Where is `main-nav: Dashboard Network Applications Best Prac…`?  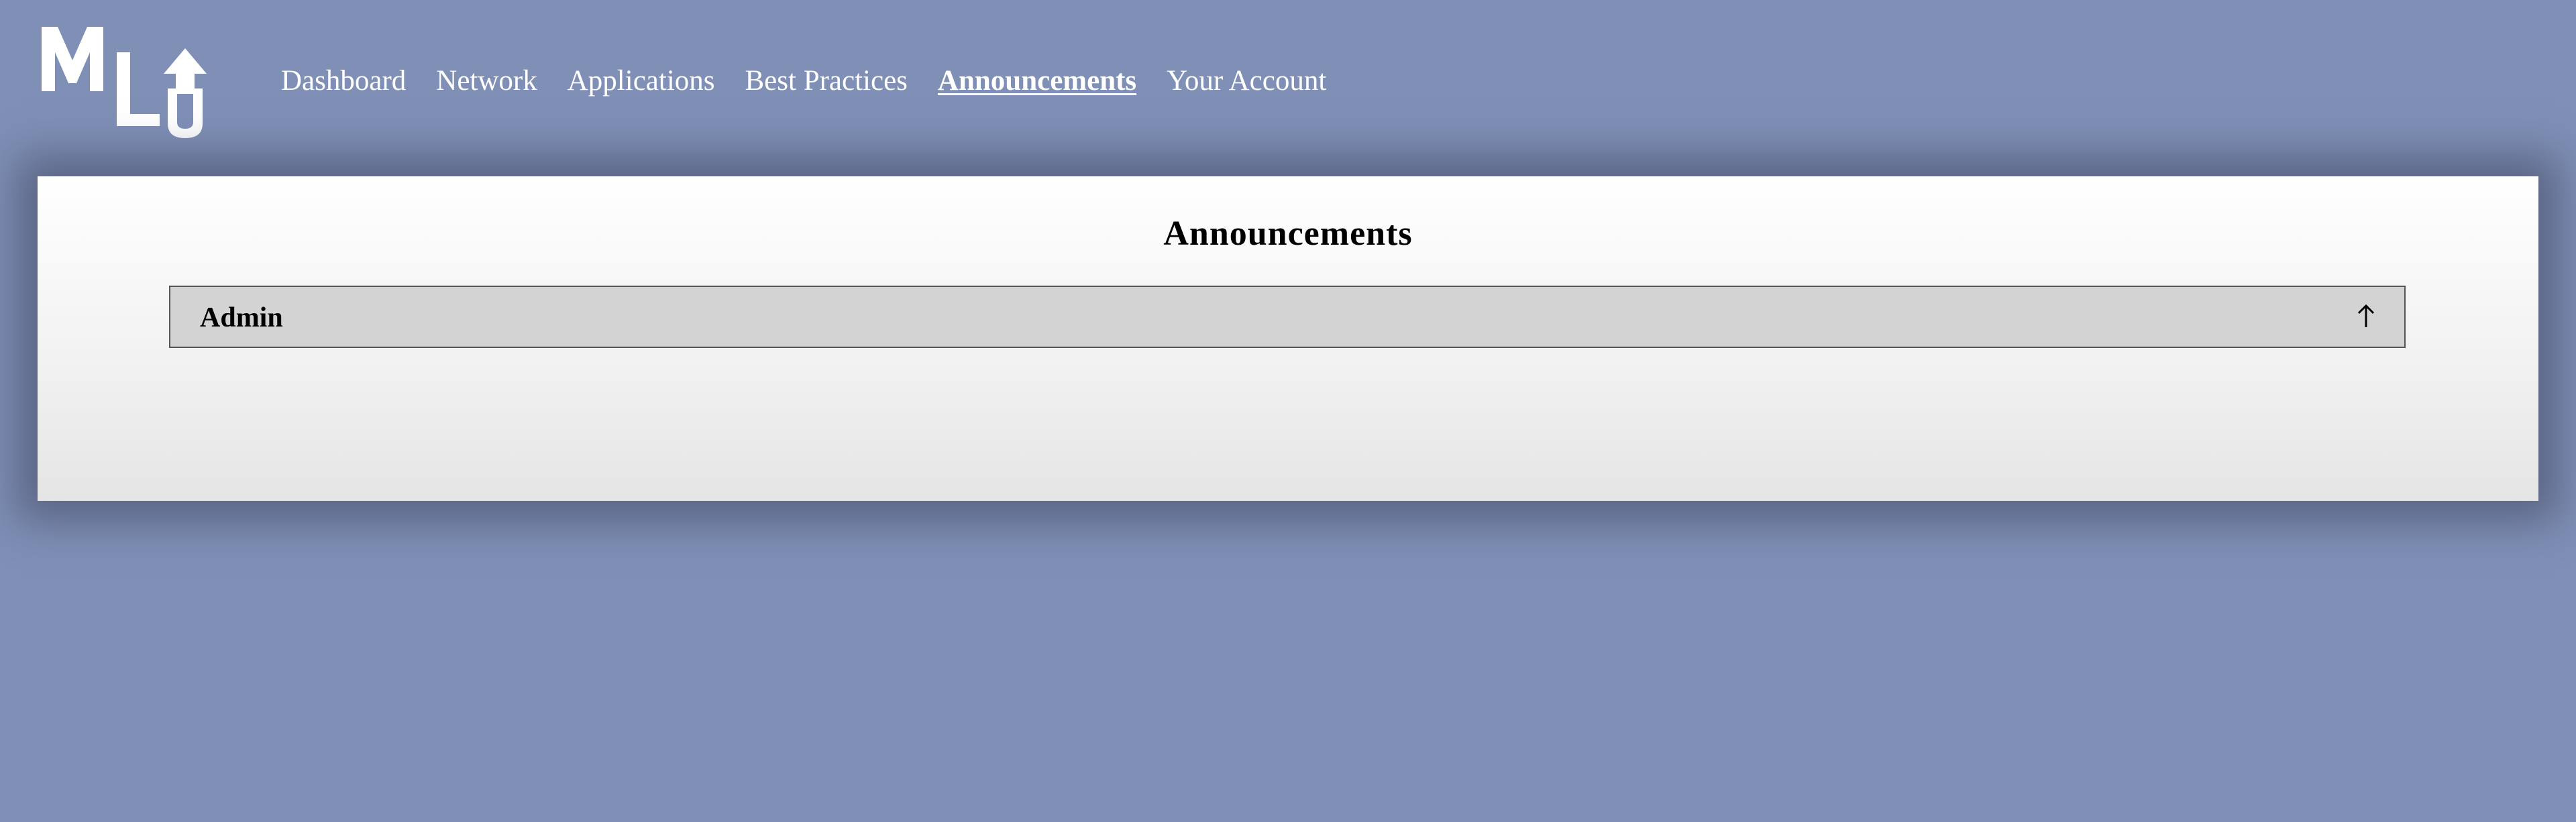 main-nav: Dashboard Network Applications Best Prac… is located at coordinates (818, 80).